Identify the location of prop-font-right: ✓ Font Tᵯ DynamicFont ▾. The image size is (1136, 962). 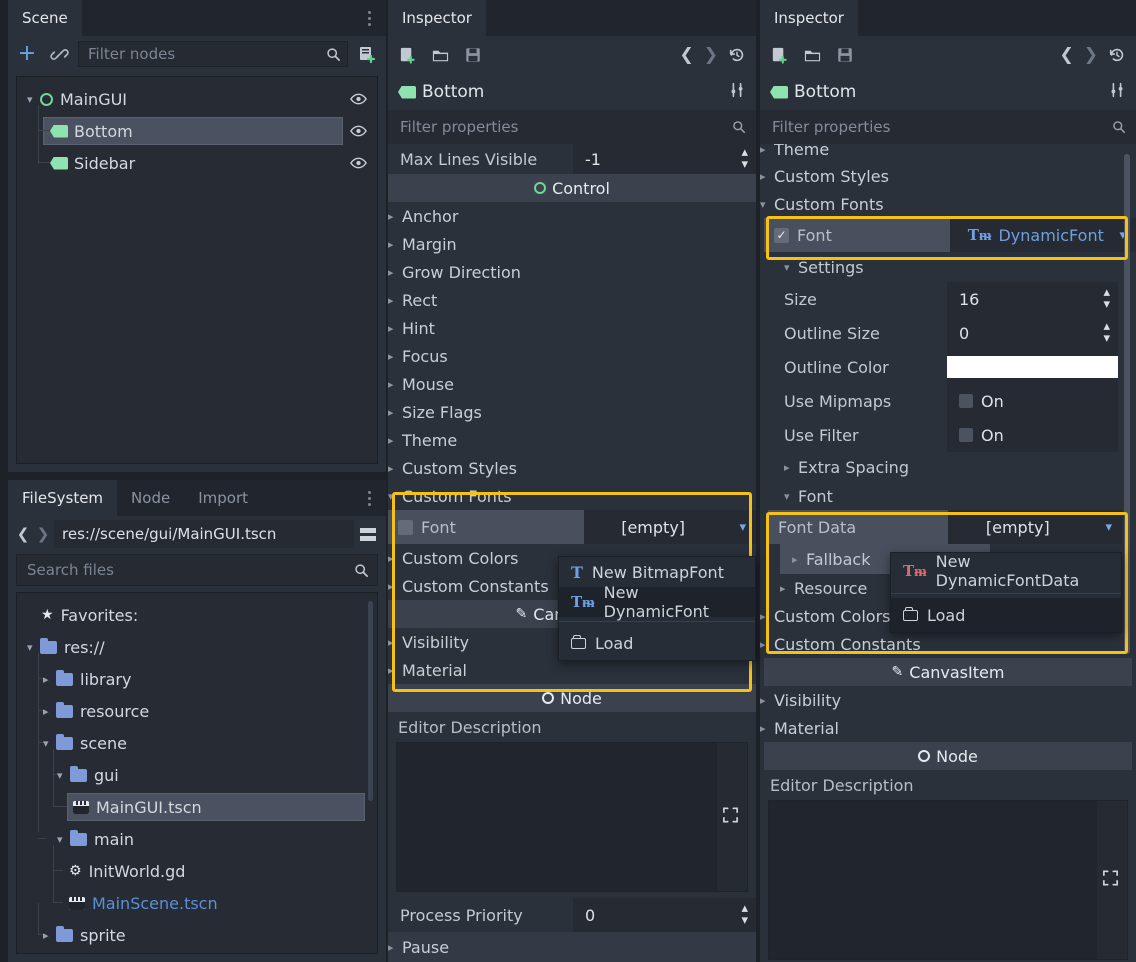
(950, 235).